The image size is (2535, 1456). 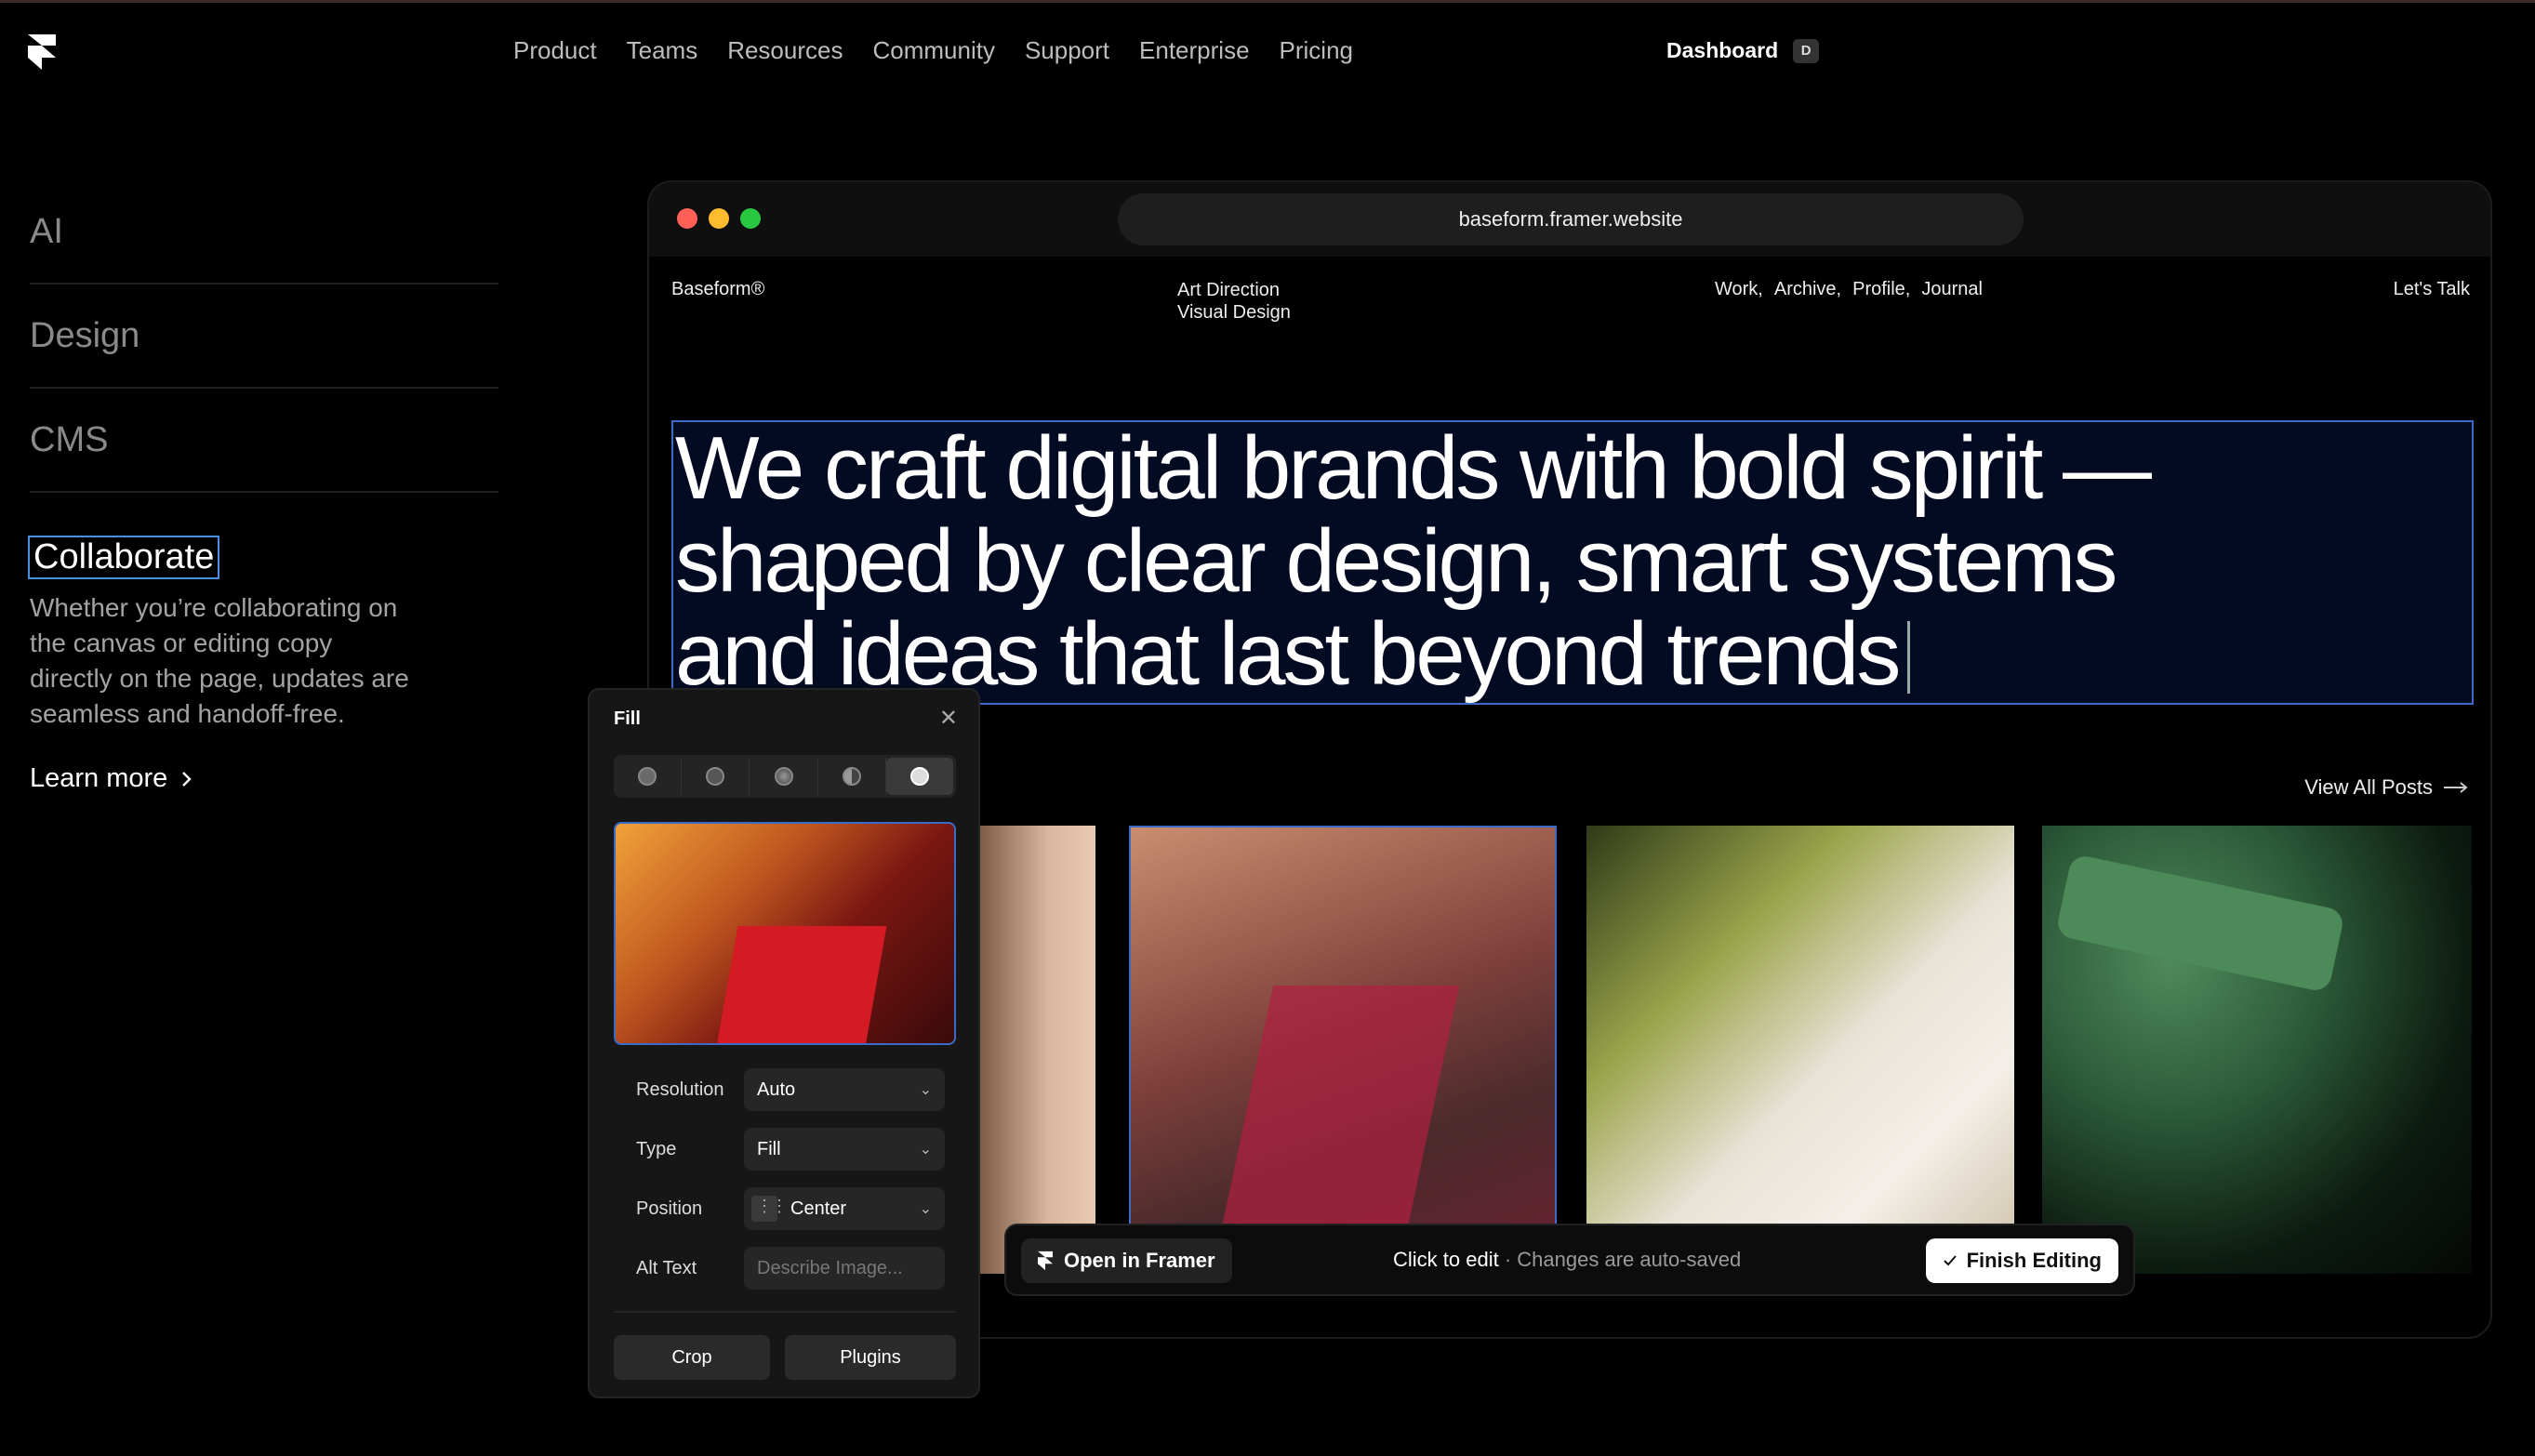 What do you see at coordinates (845, 1089) in the screenshot?
I see `resolution-select: Auto ⌄` at bounding box center [845, 1089].